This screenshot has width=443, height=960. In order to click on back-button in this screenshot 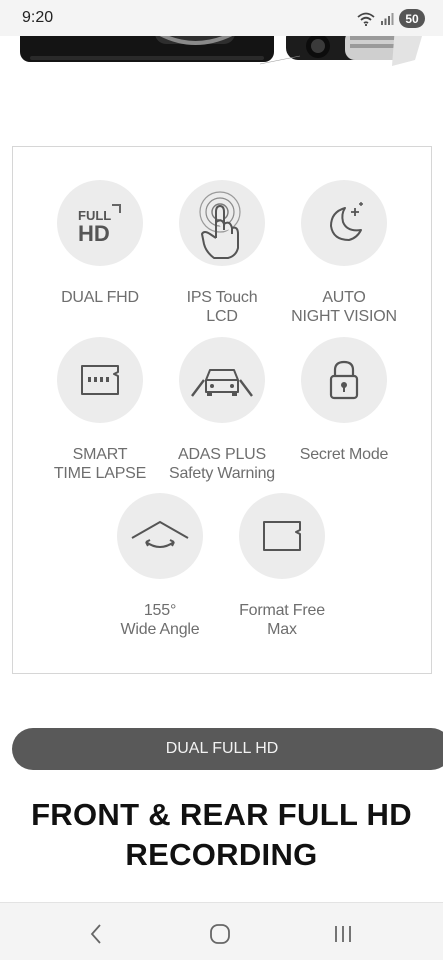, I will do `click(96, 934)`.